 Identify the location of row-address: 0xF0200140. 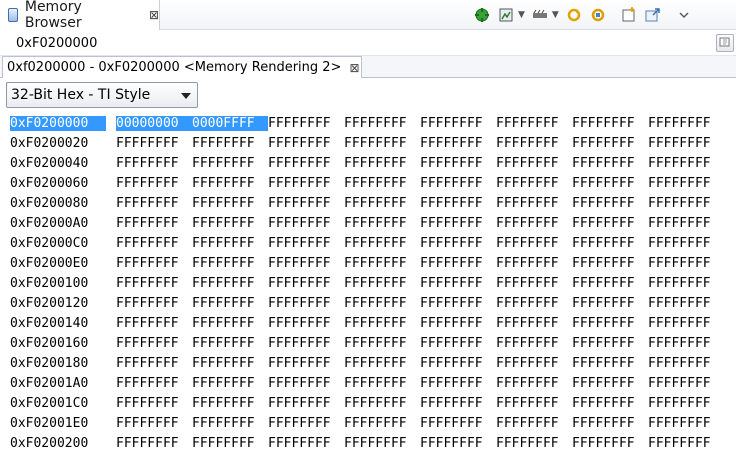
(58, 323).